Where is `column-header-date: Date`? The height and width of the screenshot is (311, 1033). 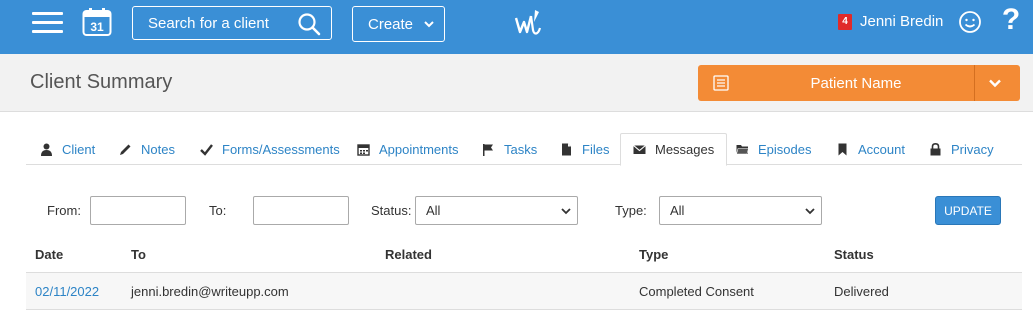 column-header-date: Date is located at coordinates (49, 254).